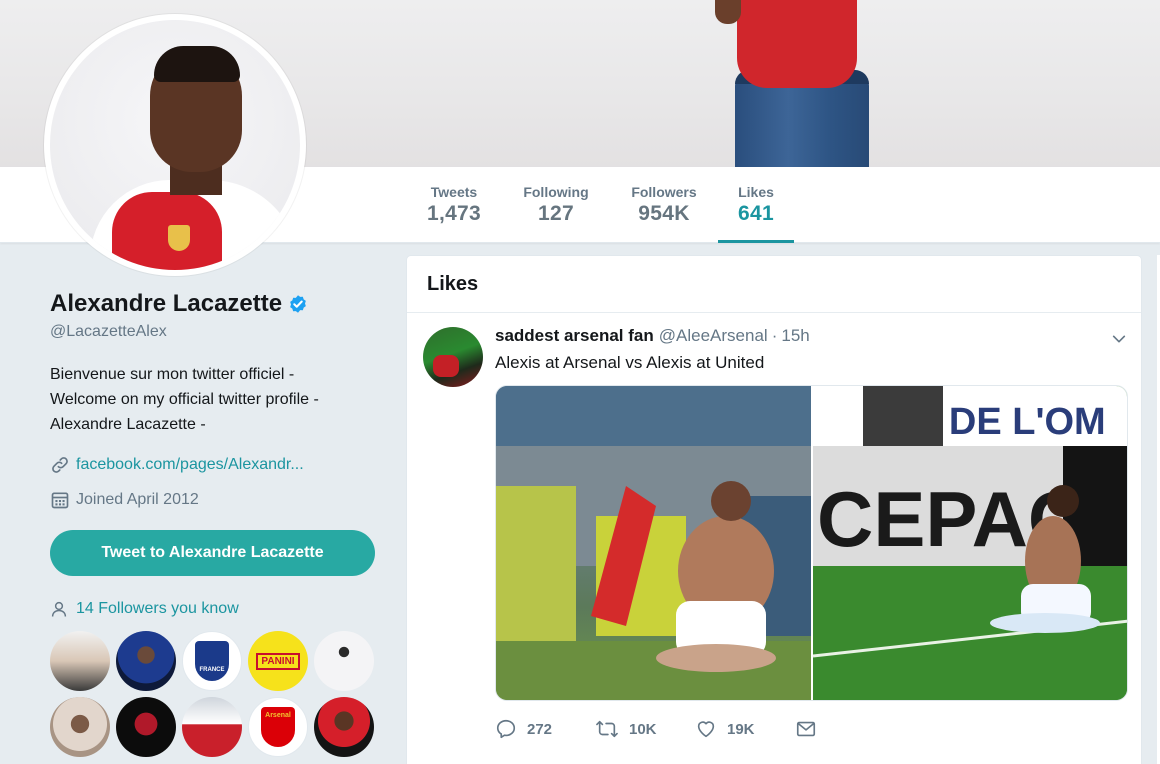 The image size is (1160, 764). What do you see at coordinates (184, 399) in the screenshot?
I see `bio-line: Welcome on my official twitter profile -` at bounding box center [184, 399].